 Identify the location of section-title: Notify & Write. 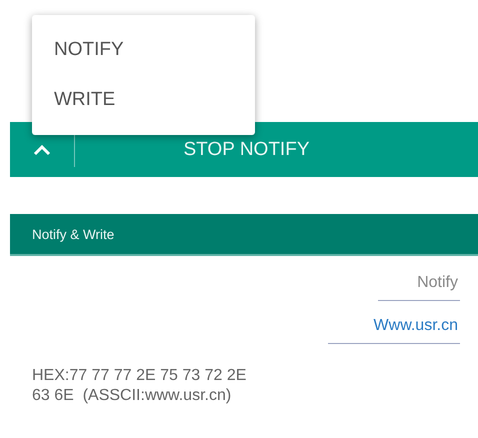
(73, 234).